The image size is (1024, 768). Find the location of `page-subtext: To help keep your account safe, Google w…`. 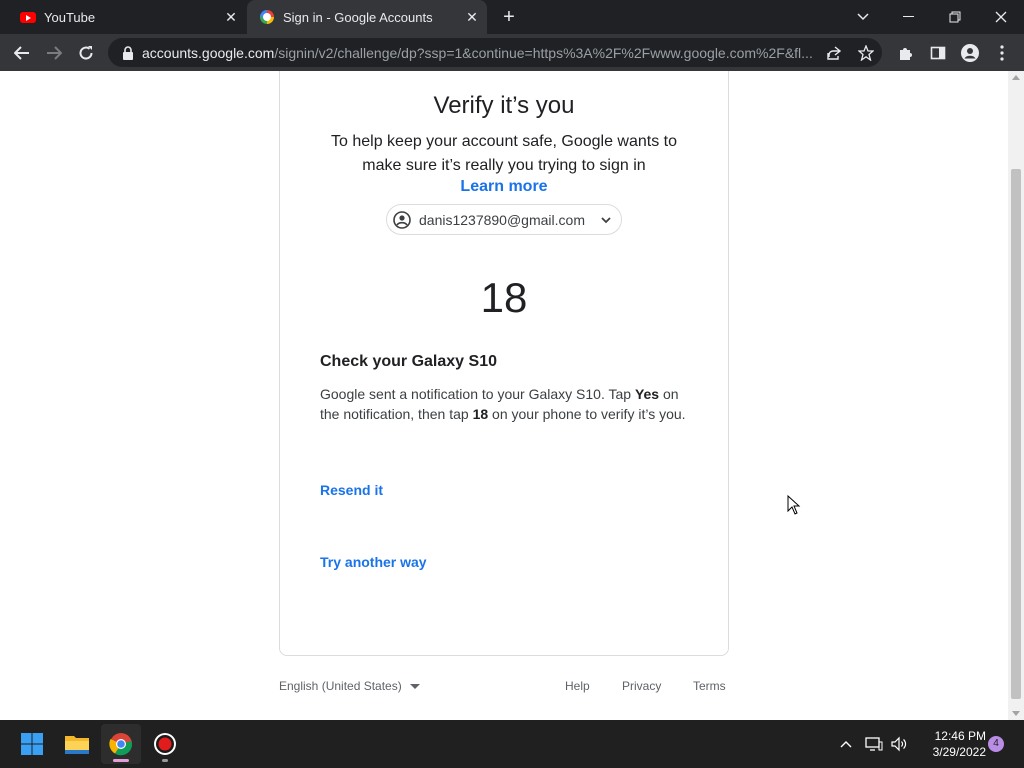

page-subtext: To help keep your account safe, Google w… is located at coordinates (504, 153).